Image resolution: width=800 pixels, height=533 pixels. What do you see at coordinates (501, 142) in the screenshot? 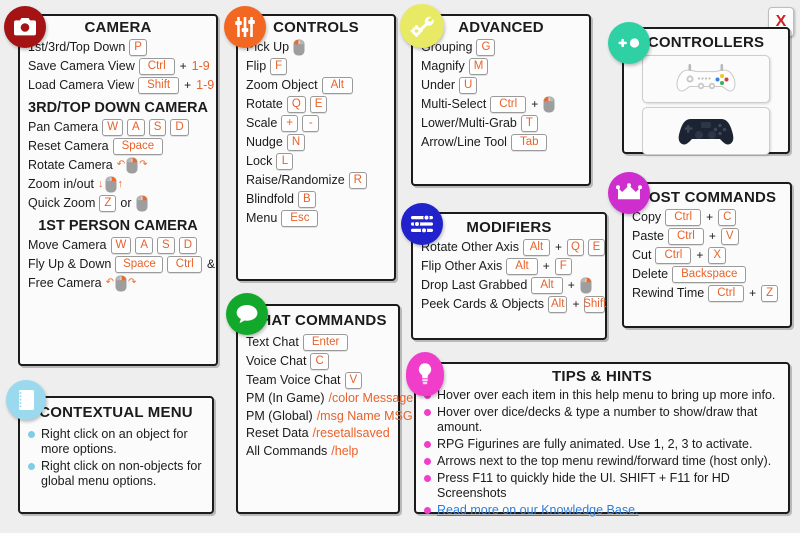
I see `shortcut-row: Arrow/Line Tool Tab` at bounding box center [501, 142].